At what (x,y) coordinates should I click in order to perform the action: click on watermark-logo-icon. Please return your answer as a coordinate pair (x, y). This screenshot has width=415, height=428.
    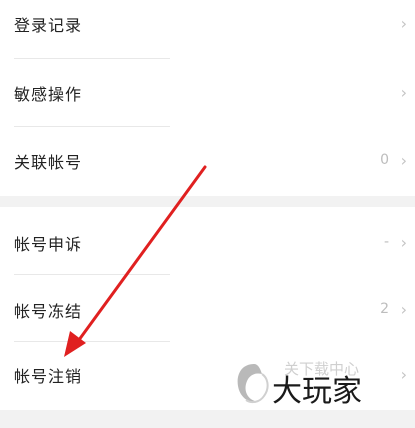
    Looking at the image, I should click on (253, 384).